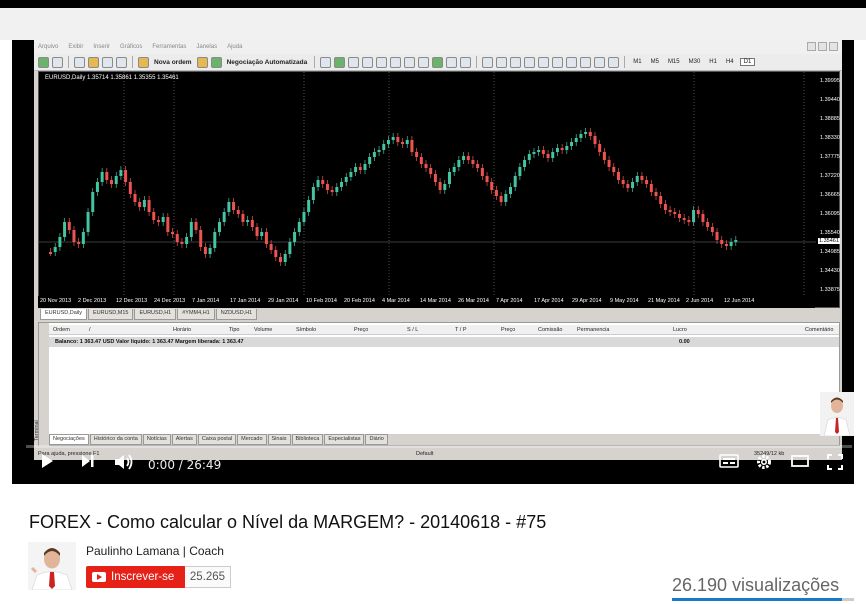 The image size is (866, 604). What do you see at coordinates (182, 330) in the screenshot?
I see `col-header: Horário` at bounding box center [182, 330].